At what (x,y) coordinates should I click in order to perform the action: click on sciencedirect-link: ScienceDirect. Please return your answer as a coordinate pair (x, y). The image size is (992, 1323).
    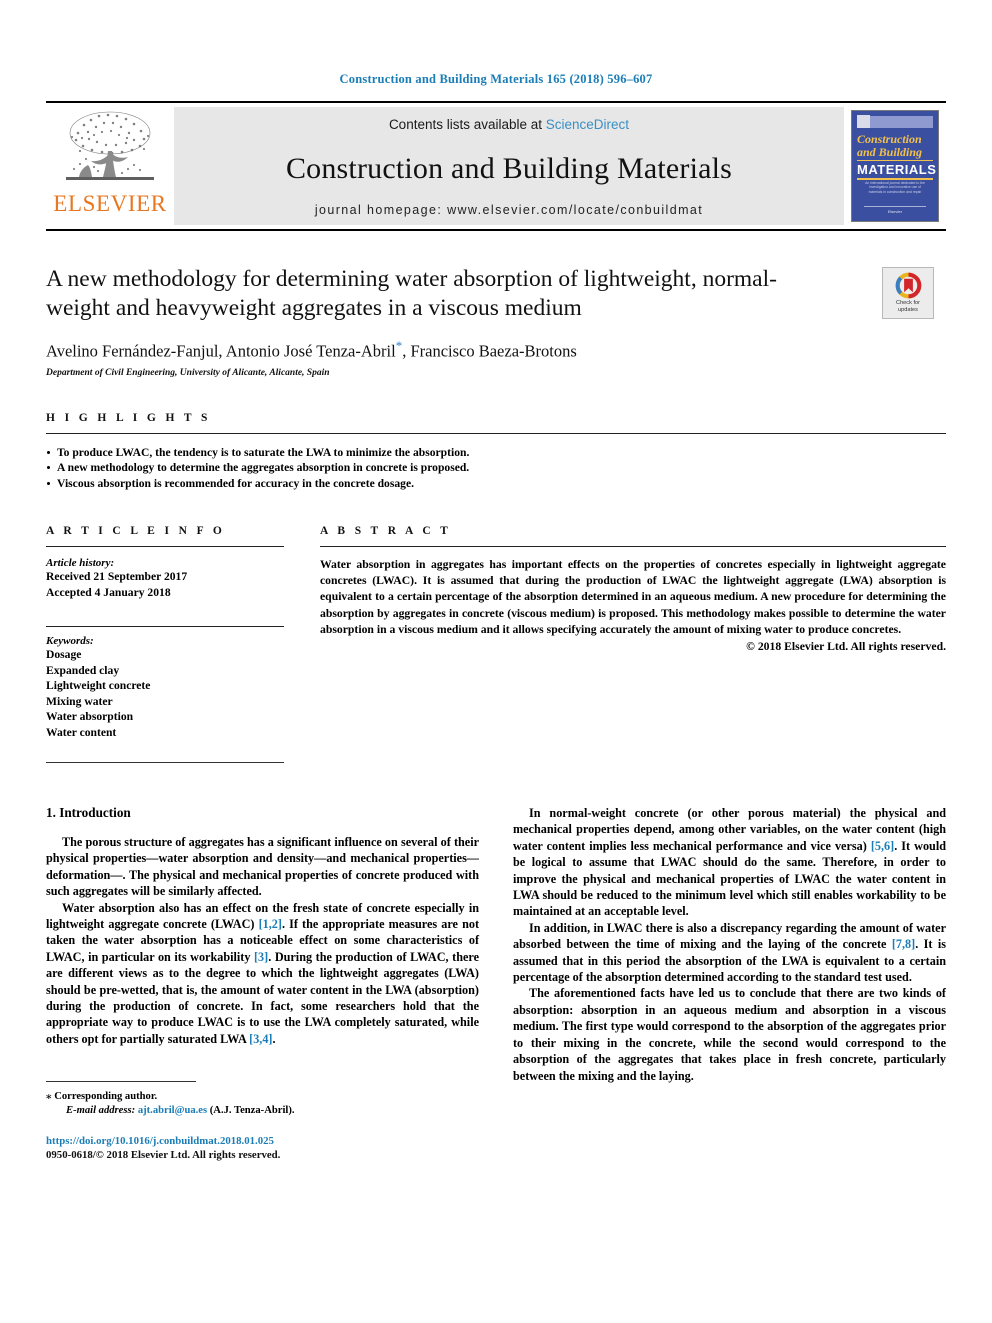
    Looking at the image, I should click on (587, 124).